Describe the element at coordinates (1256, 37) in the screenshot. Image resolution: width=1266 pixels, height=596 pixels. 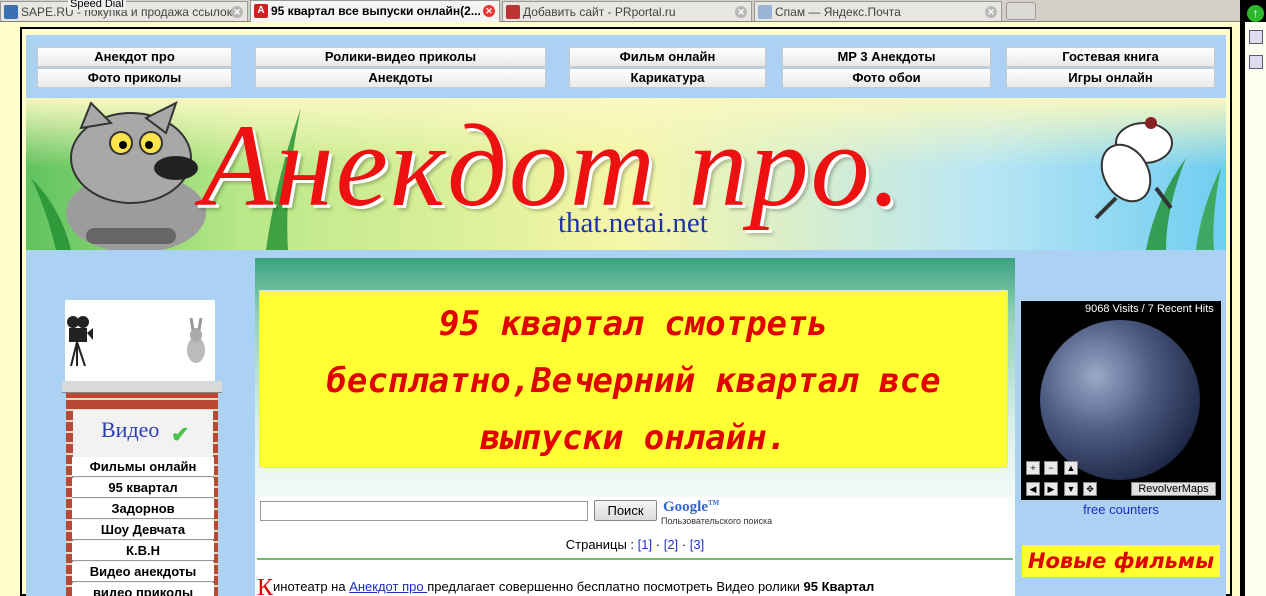
I see `back-icon` at that location.